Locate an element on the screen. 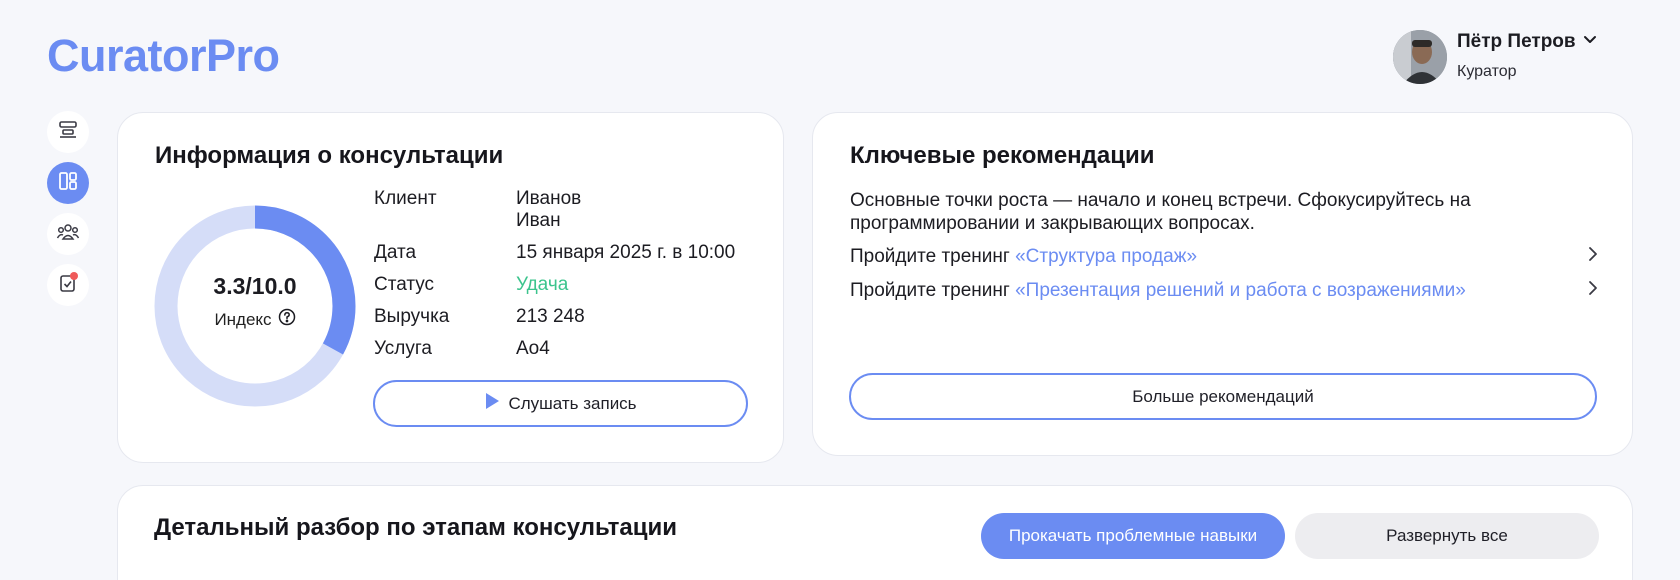 The height and width of the screenshot is (580, 1680). field-client: Клиент Иванов Иван is located at coordinates (564, 215).